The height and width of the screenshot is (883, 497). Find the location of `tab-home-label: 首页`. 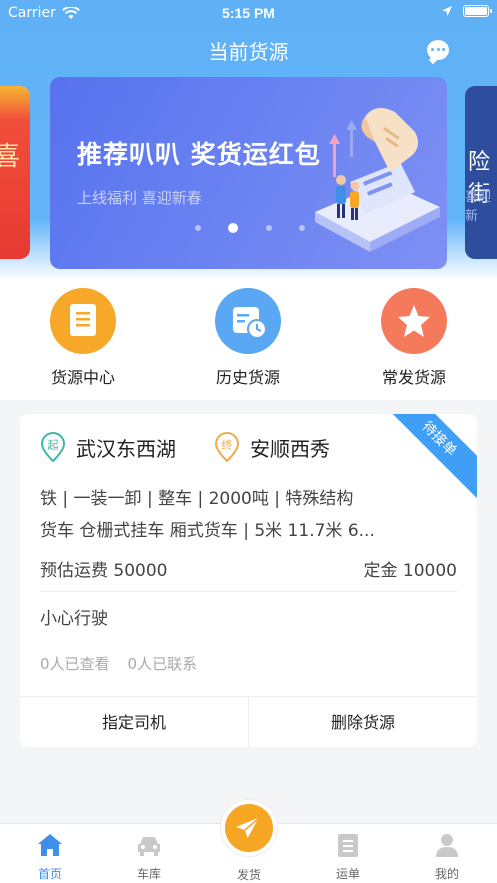

tab-home-label: 首页 is located at coordinates (49, 874).